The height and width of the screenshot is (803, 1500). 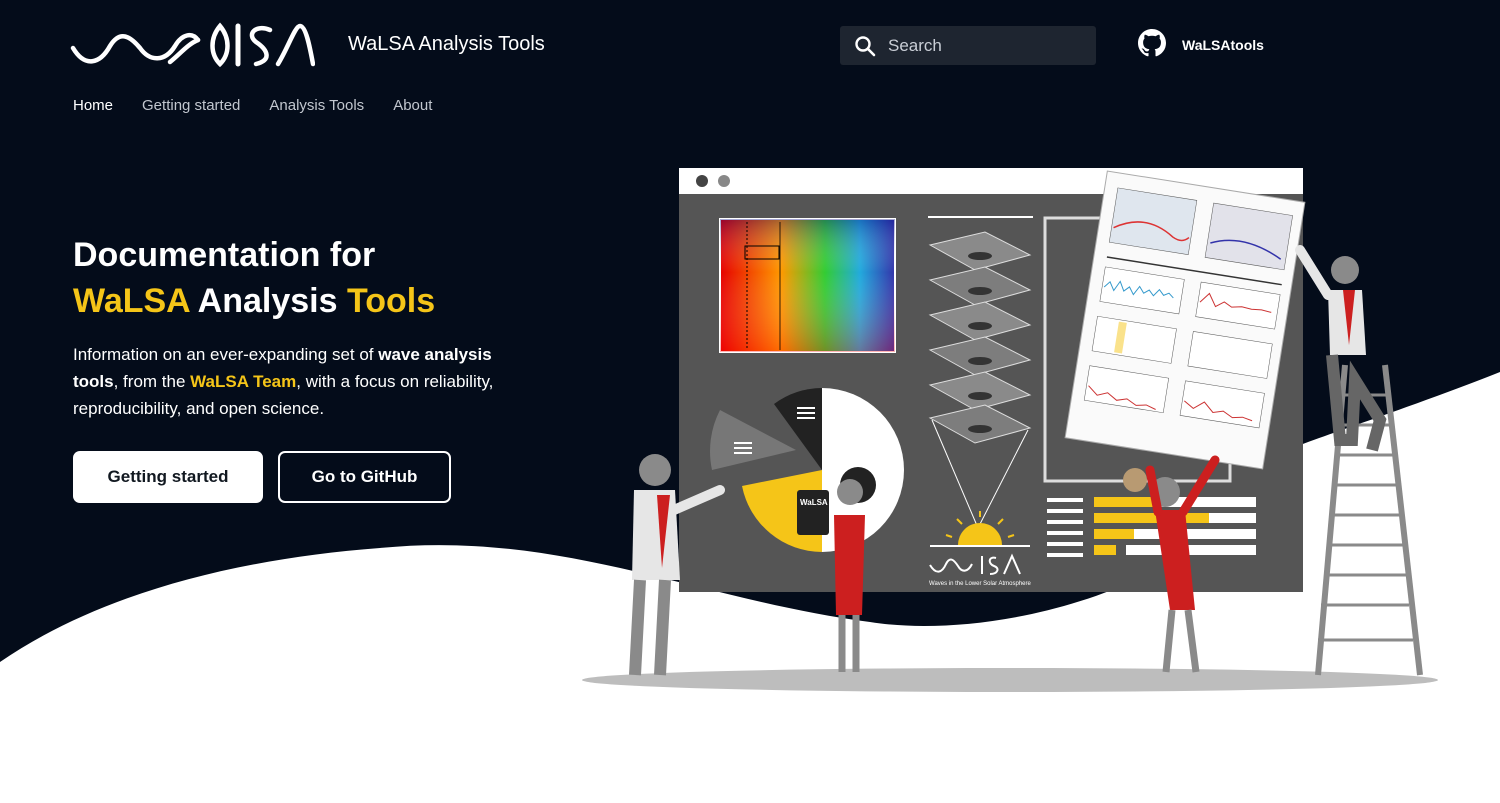 What do you see at coordinates (268, 301) in the screenshot?
I see `headline-analysis: Analysis` at bounding box center [268, 301].